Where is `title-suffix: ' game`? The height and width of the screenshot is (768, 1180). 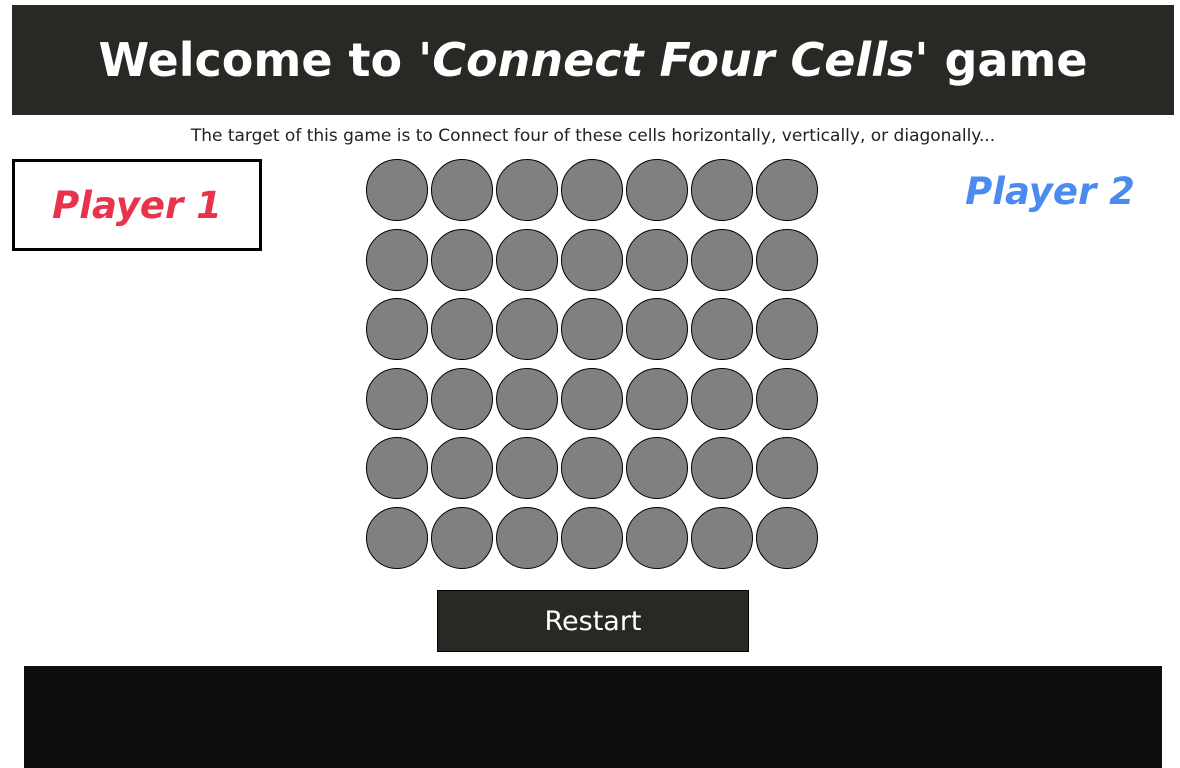 title-suffix: ' game is located at coordinates (1001, 60).